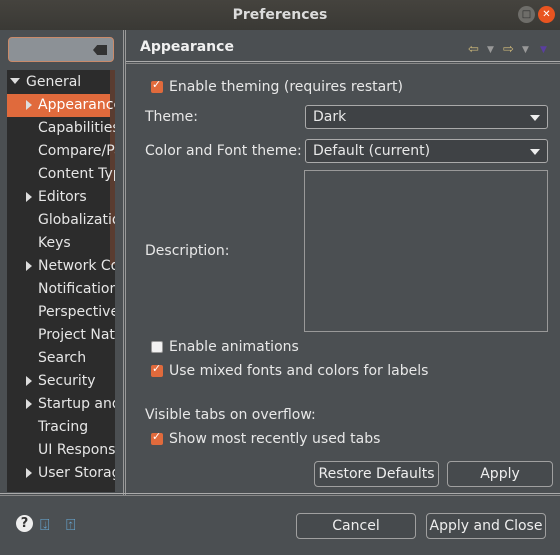 The height and width of the screenshot is (555, 560). What do you see at coordinates (187, 251) in the screenshot?
I see `description-label: Description:` at bounding box center [187, 251].